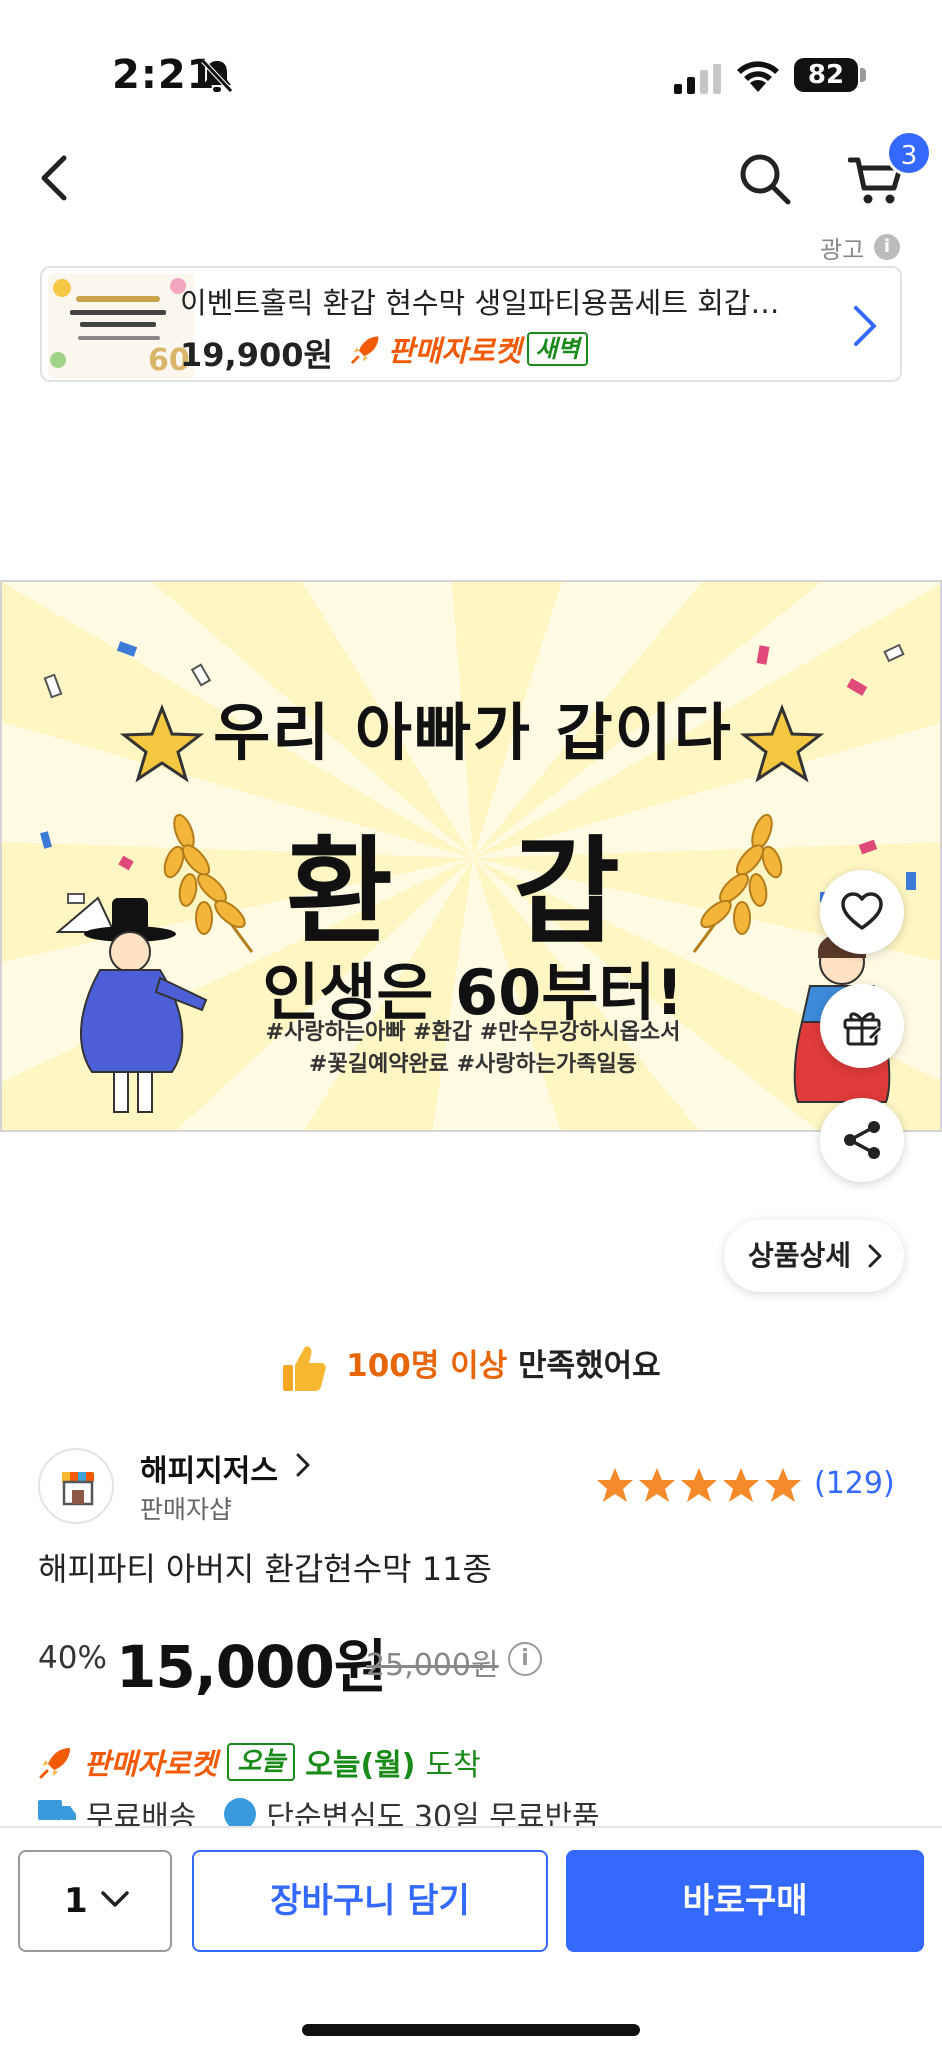 The width and height of the screenshot is (942, 2048). Describe the element at coordinates (697, 79) in the screenshot. I see `signal-icon` at that location.